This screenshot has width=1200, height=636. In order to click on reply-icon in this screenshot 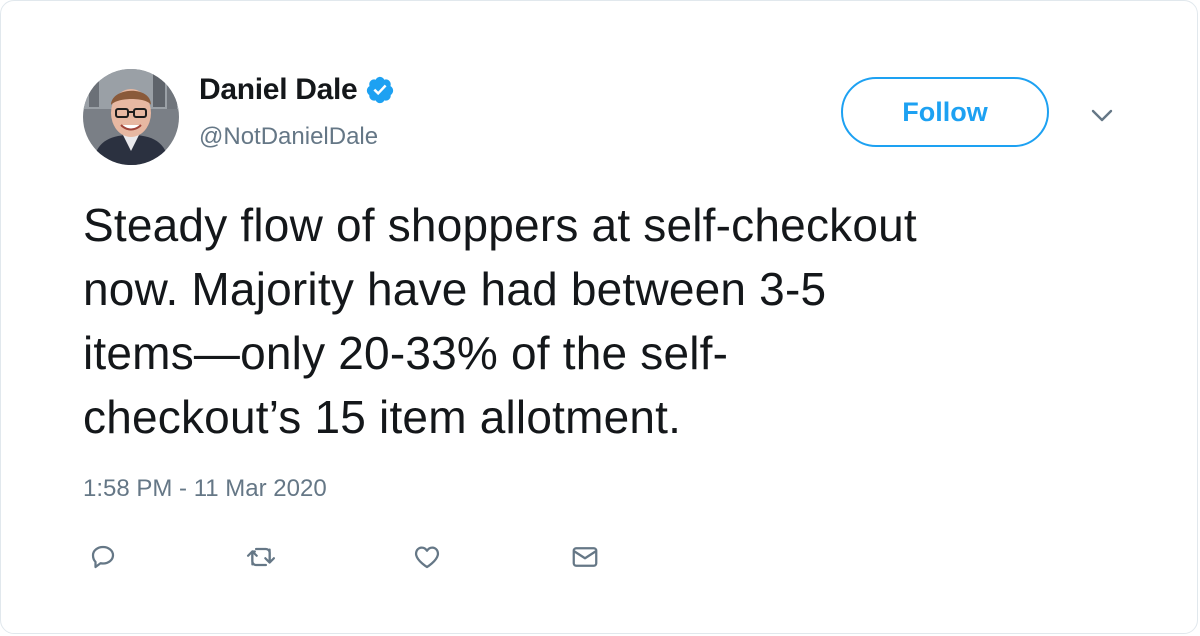, I will do `click(103, 557)`.